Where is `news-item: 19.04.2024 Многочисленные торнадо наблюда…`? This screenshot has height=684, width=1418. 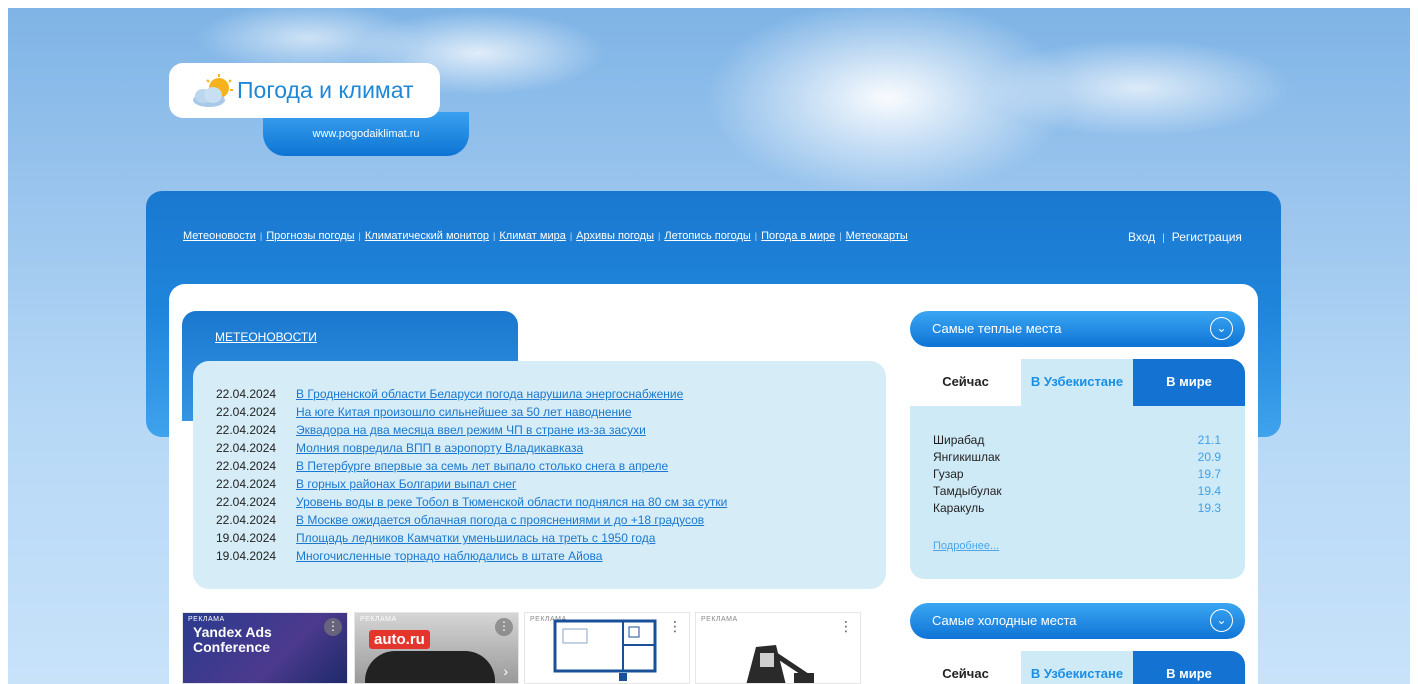
news-item: 19.04.2024 Многочисленные торнадо наблюда… is located at coordinates (551, 556).